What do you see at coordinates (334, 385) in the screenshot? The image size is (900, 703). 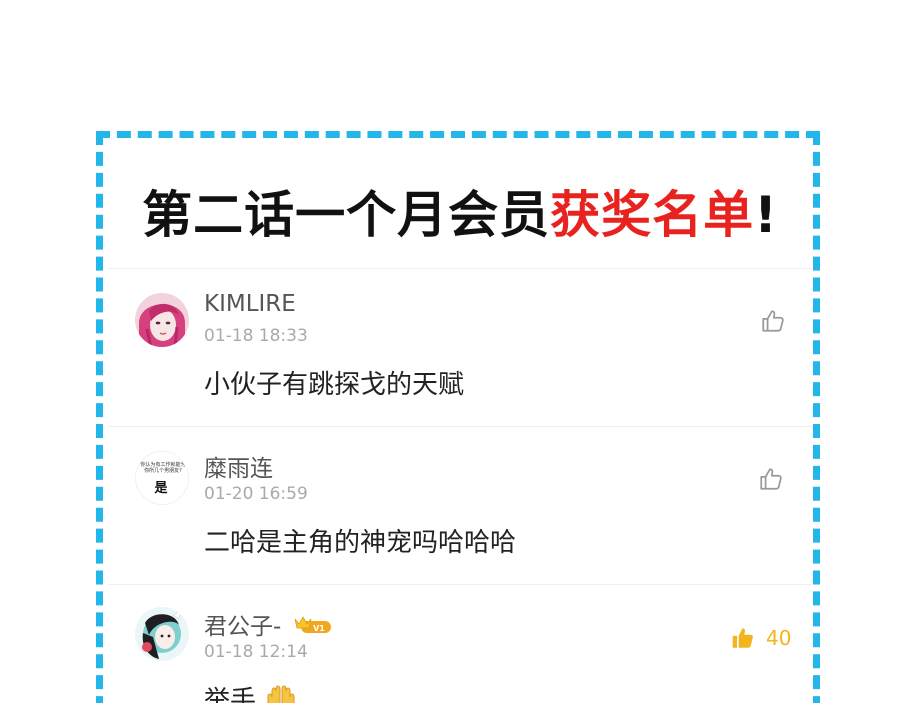 I see `comment-text: 小伙子有跳探戈的天赋` at bounding box center [334, 385].